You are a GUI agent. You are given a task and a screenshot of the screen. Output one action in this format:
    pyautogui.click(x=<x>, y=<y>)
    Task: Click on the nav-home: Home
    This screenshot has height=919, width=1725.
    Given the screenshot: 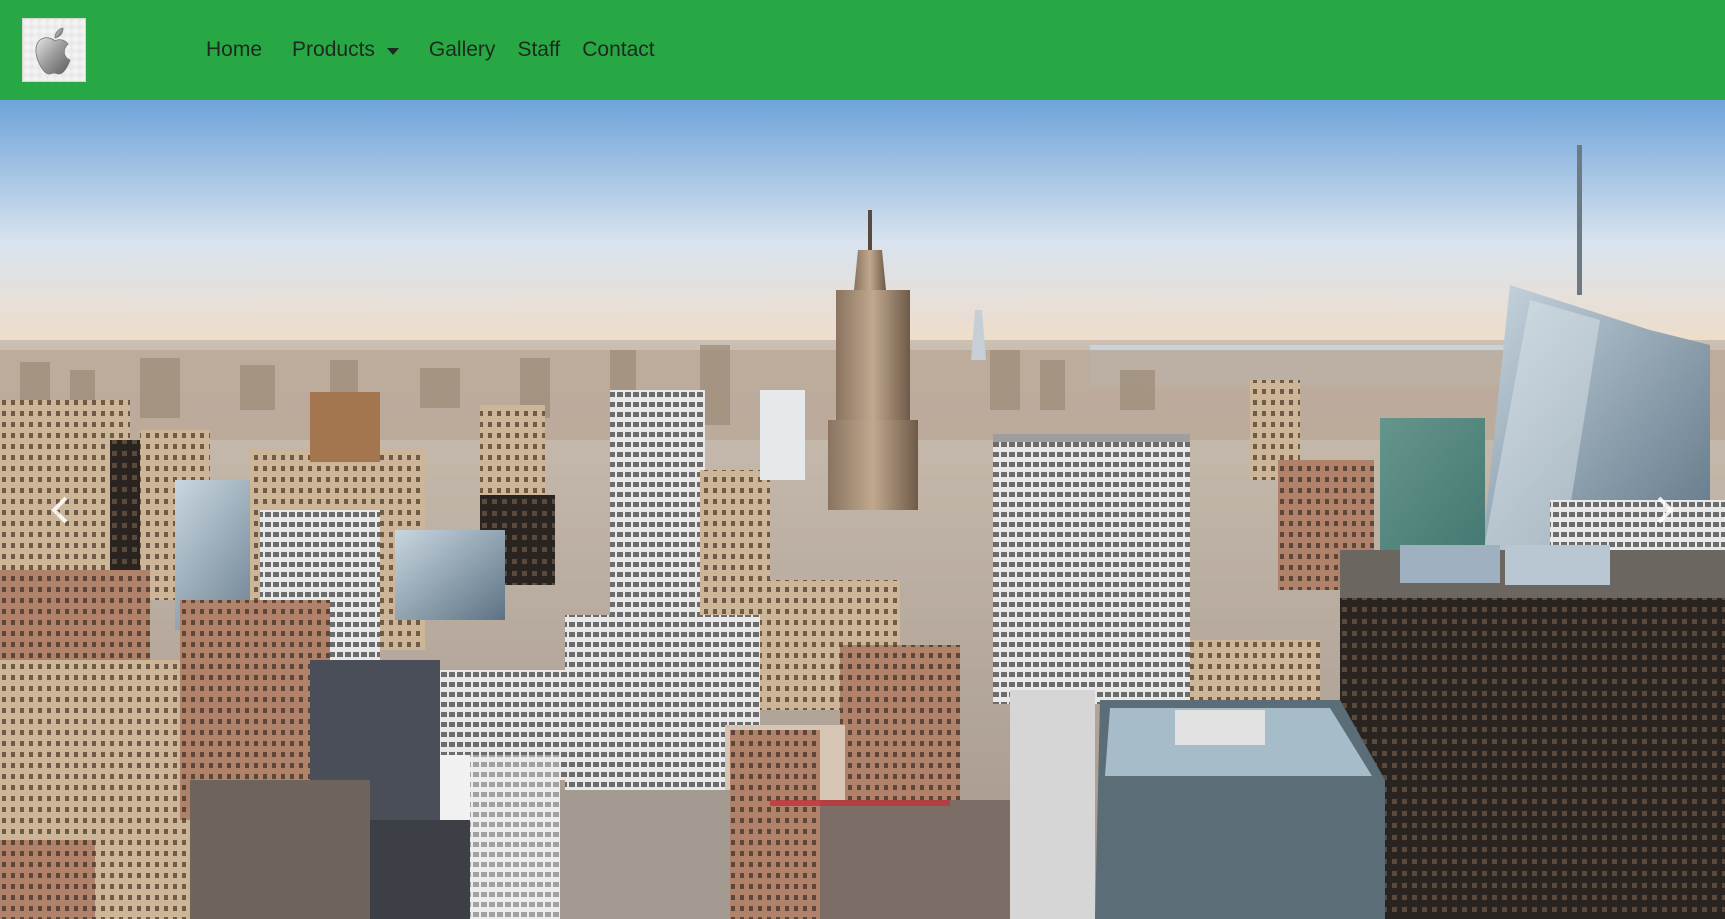 What is the action you would take?
    pyautogui.click(x=234, y=50)
    